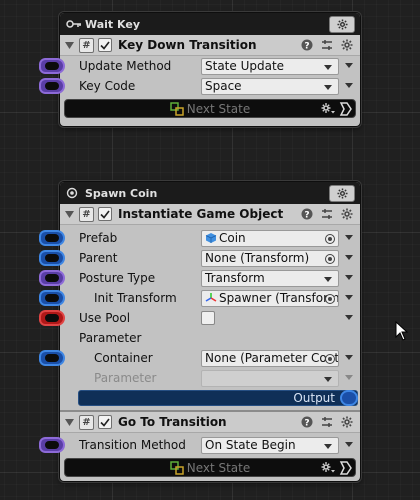 This screenshot has width=420, height=500. What do you see at coordinates (270, 66) in the screenshot?
I see `update-method-dropdown: State Update` at bounding box center [270, 66].